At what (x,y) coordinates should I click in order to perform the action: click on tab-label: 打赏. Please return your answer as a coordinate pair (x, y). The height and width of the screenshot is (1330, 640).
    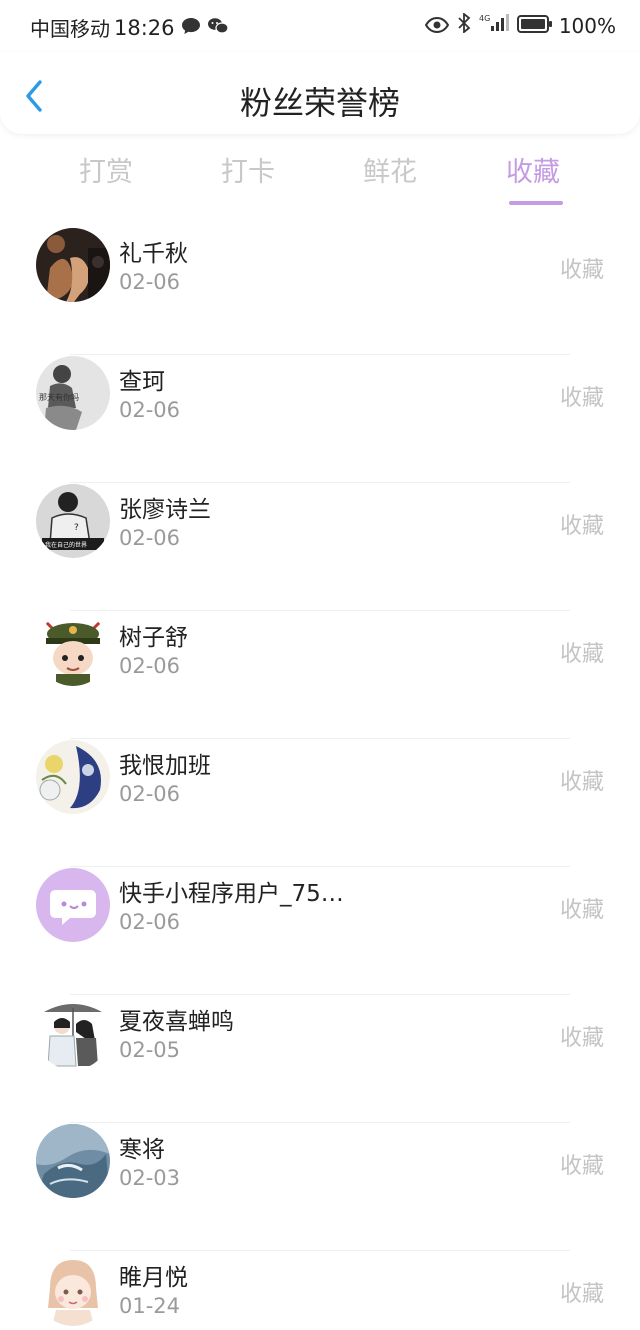
    Looking at the image, I should click on (106, 172).